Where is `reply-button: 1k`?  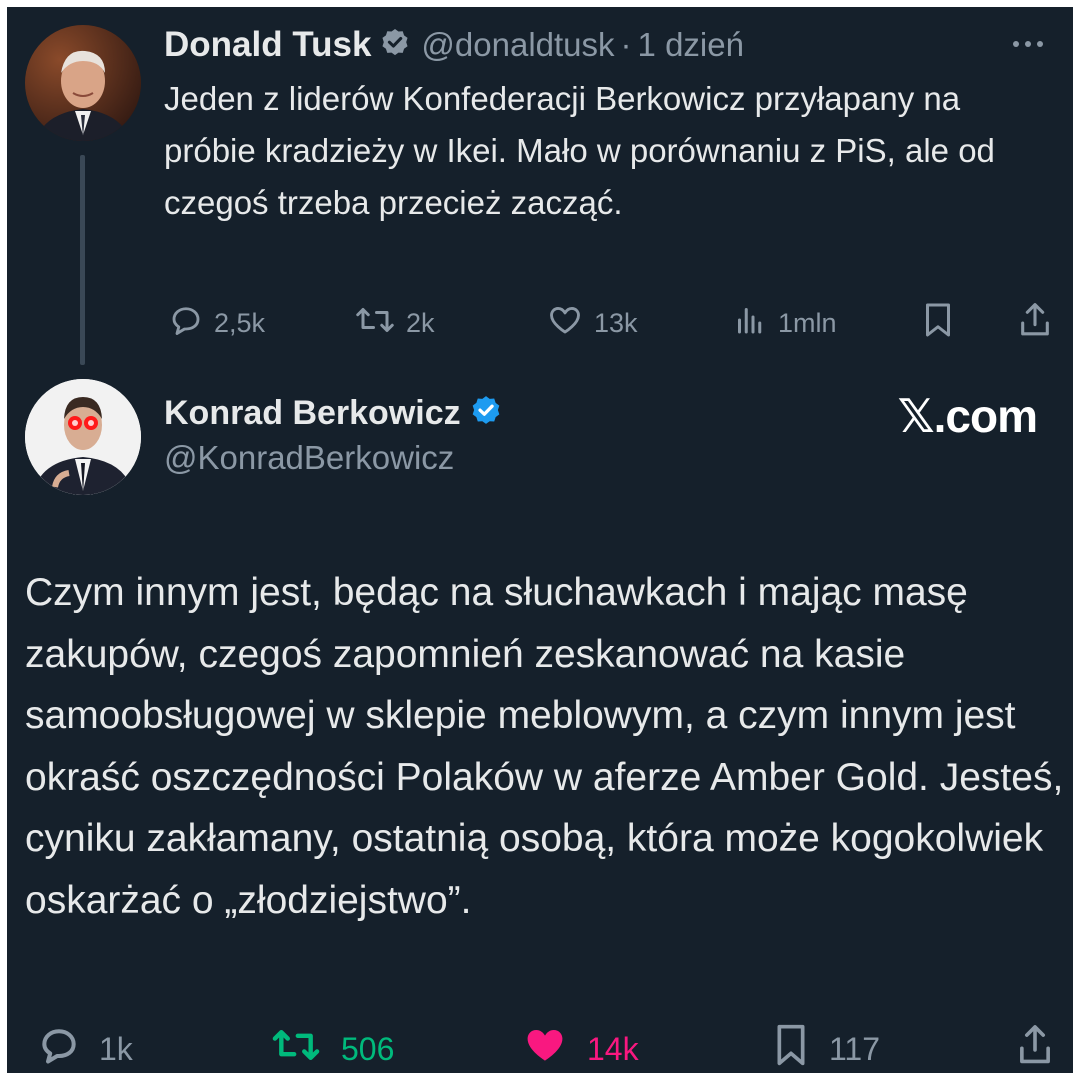 reply-button: 1k is located at coordinates (85, 1048).